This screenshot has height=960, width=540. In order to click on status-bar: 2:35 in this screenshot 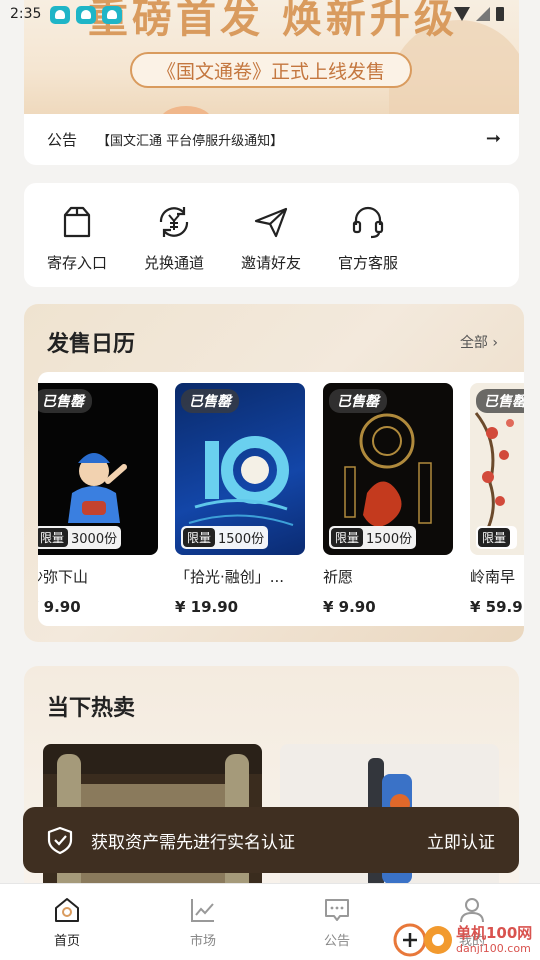, I will do `click(270, 16)`.